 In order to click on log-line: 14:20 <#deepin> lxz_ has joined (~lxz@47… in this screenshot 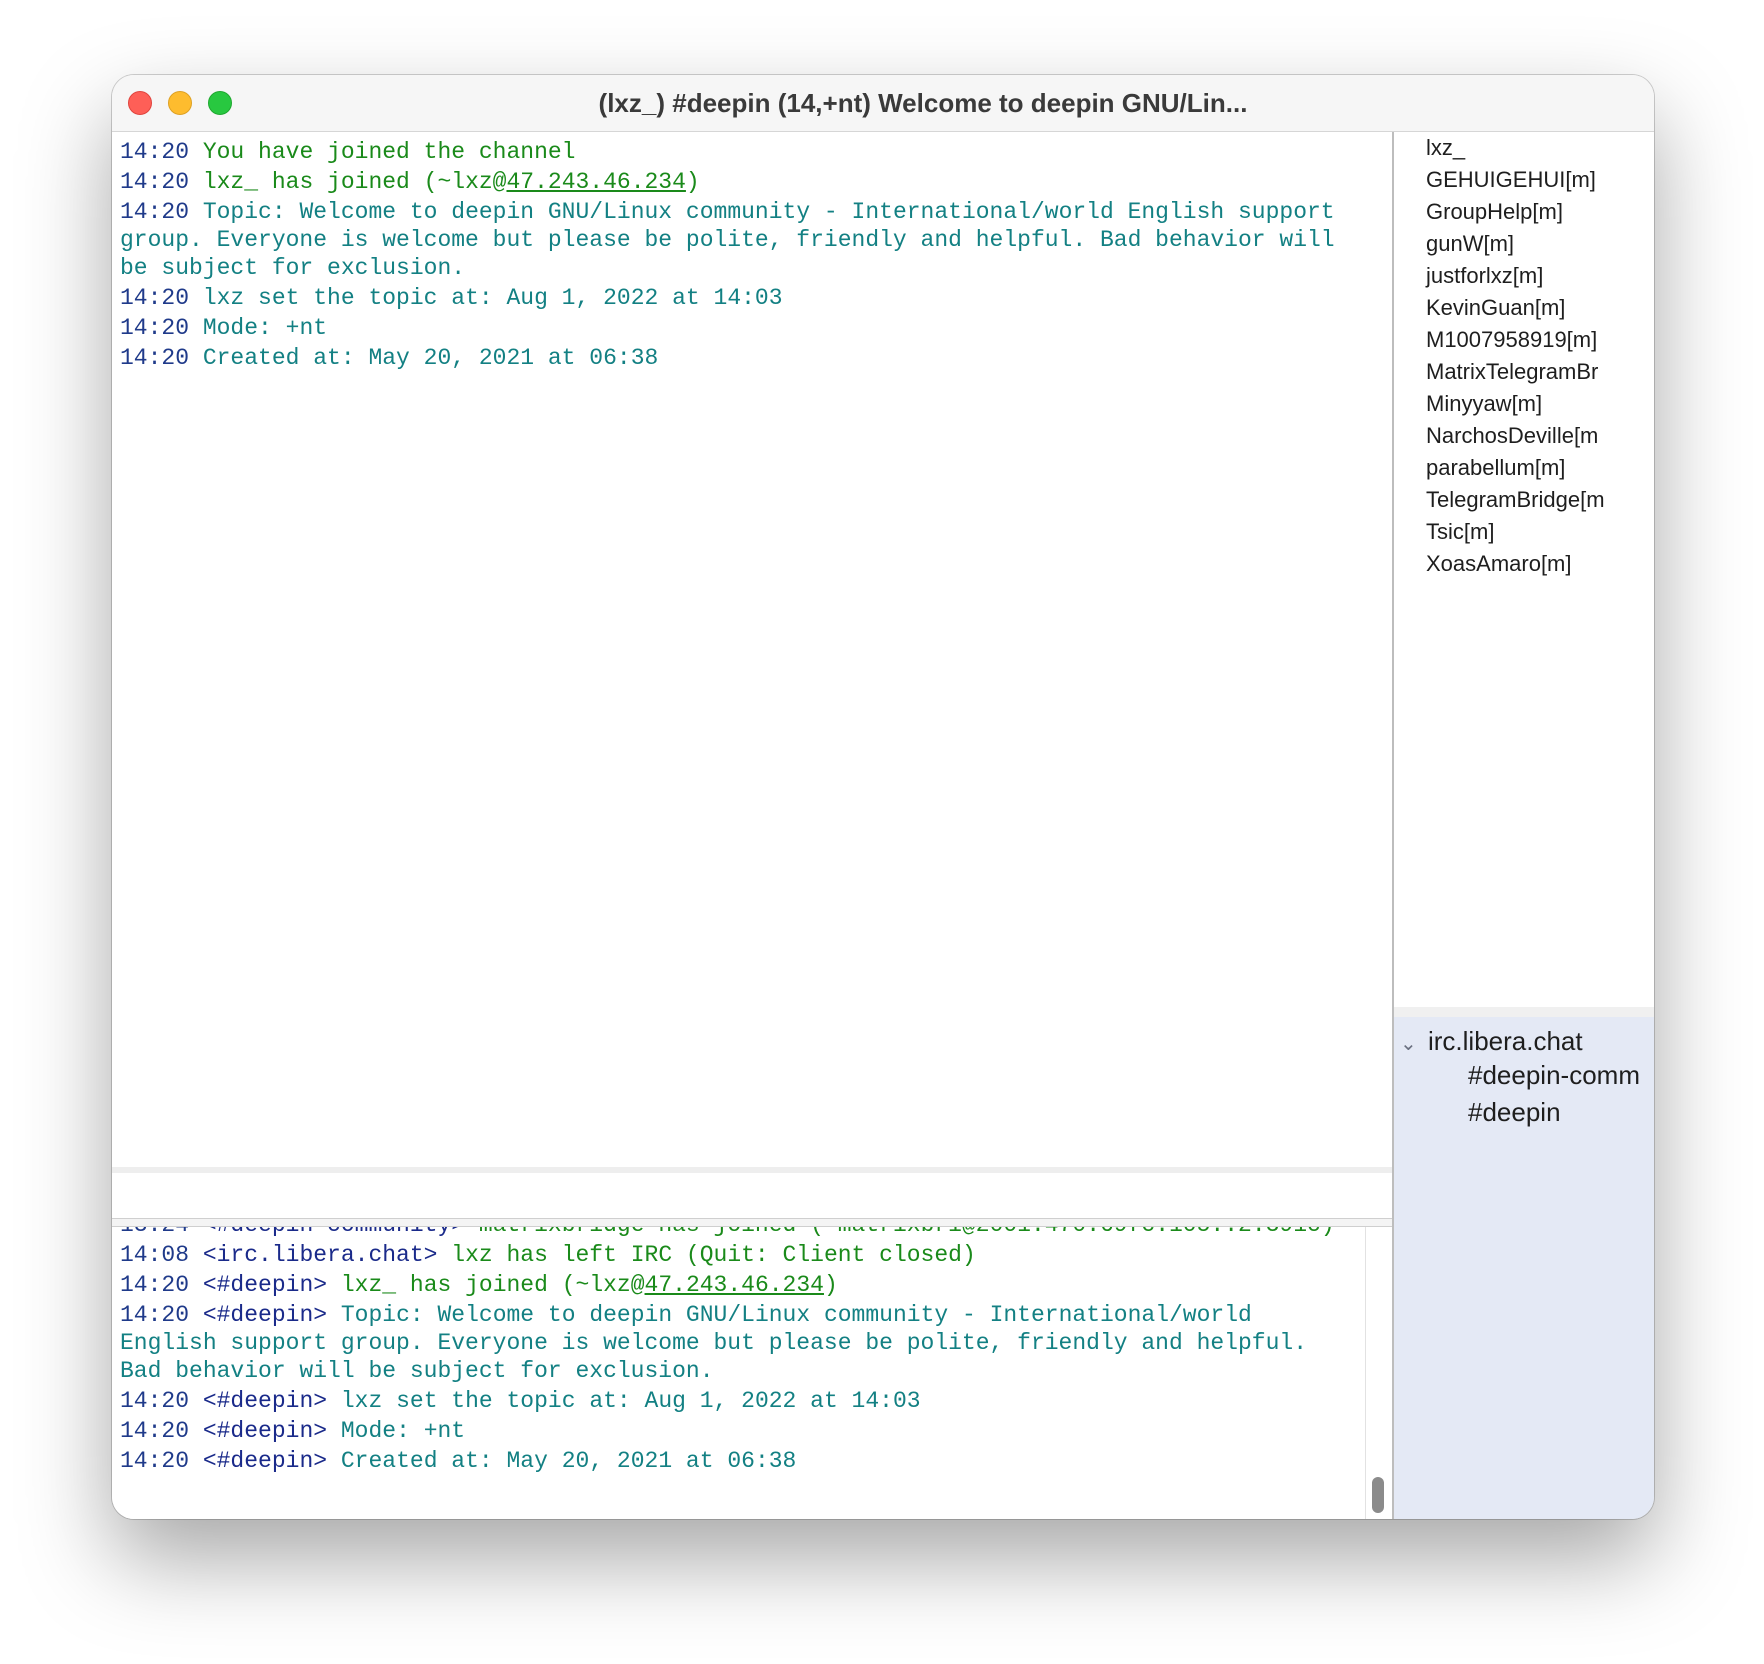, I will do `click(736, 1285)`.